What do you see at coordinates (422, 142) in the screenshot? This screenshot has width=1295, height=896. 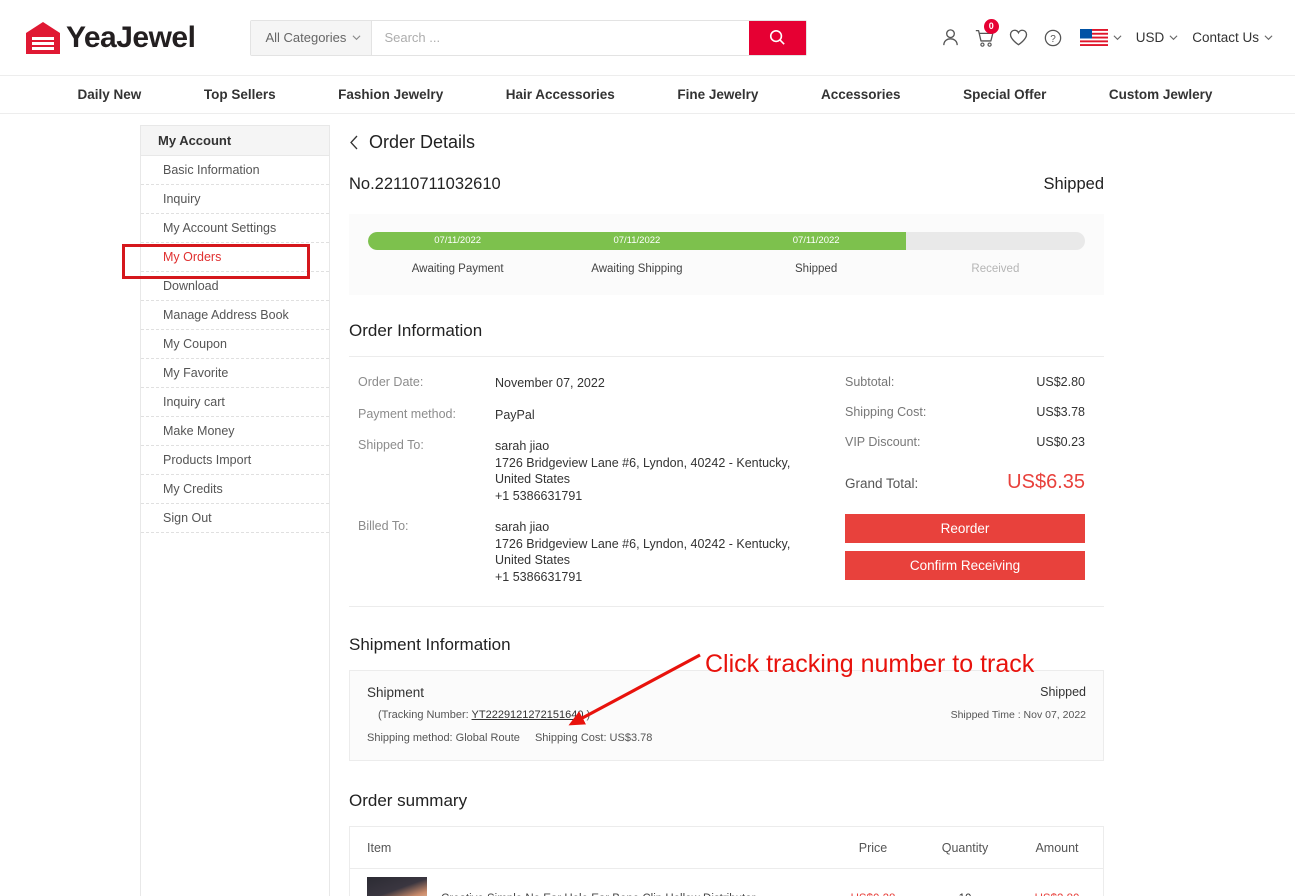 I see `page-title: Order Details` at bounding box center [422, 142].